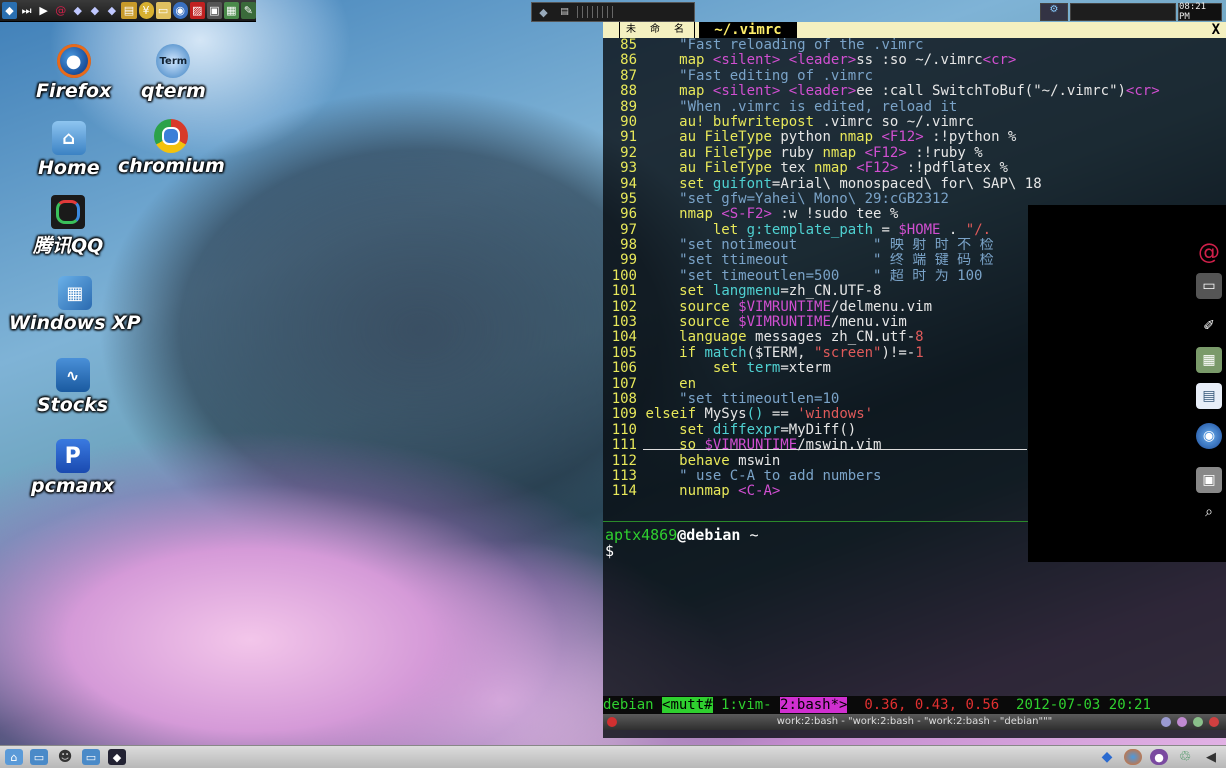 The image size is (1226, 768). I want to click on vim-line: 92 au FileType ruby nmap <F12> :!ruby %, so click(914, 153).